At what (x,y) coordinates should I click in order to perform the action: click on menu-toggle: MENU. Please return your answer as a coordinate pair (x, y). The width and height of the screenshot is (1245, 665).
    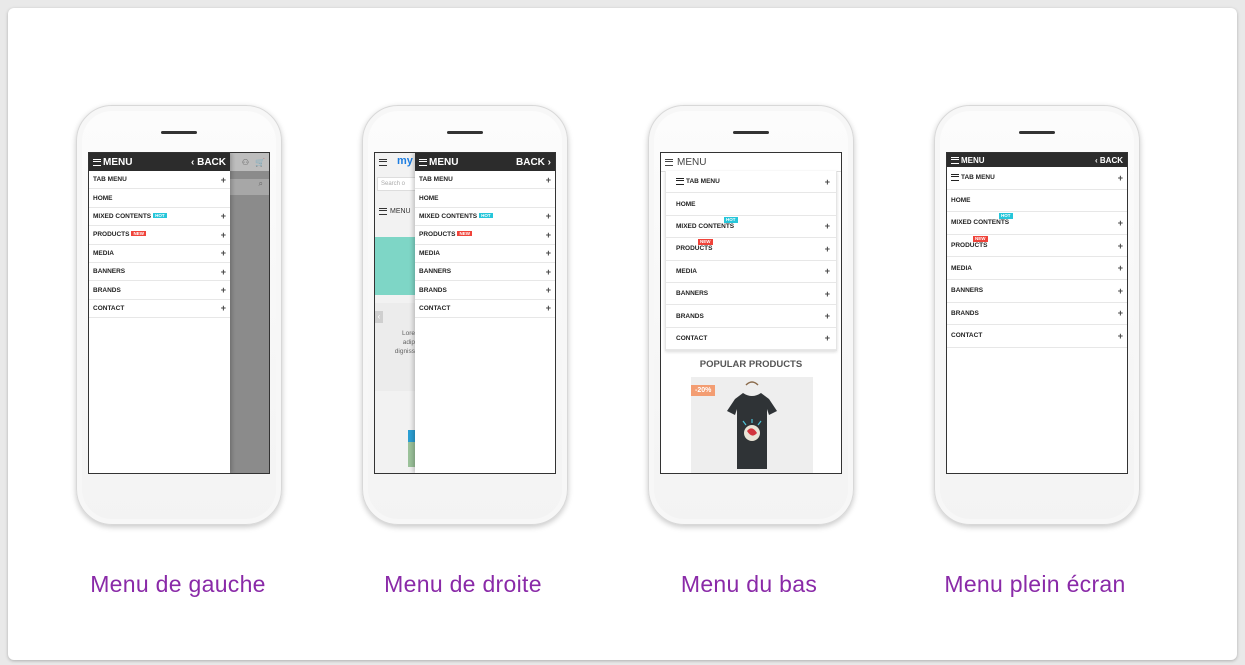
    Looking at the image, I should click on (751, 162).